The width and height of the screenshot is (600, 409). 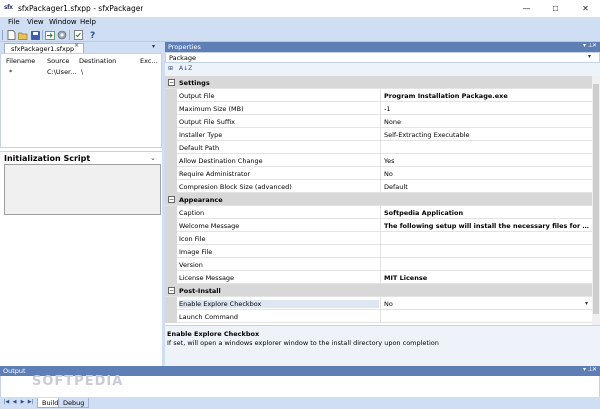 I want to click on scrollbar-thumb, so click(x=596, y=199).